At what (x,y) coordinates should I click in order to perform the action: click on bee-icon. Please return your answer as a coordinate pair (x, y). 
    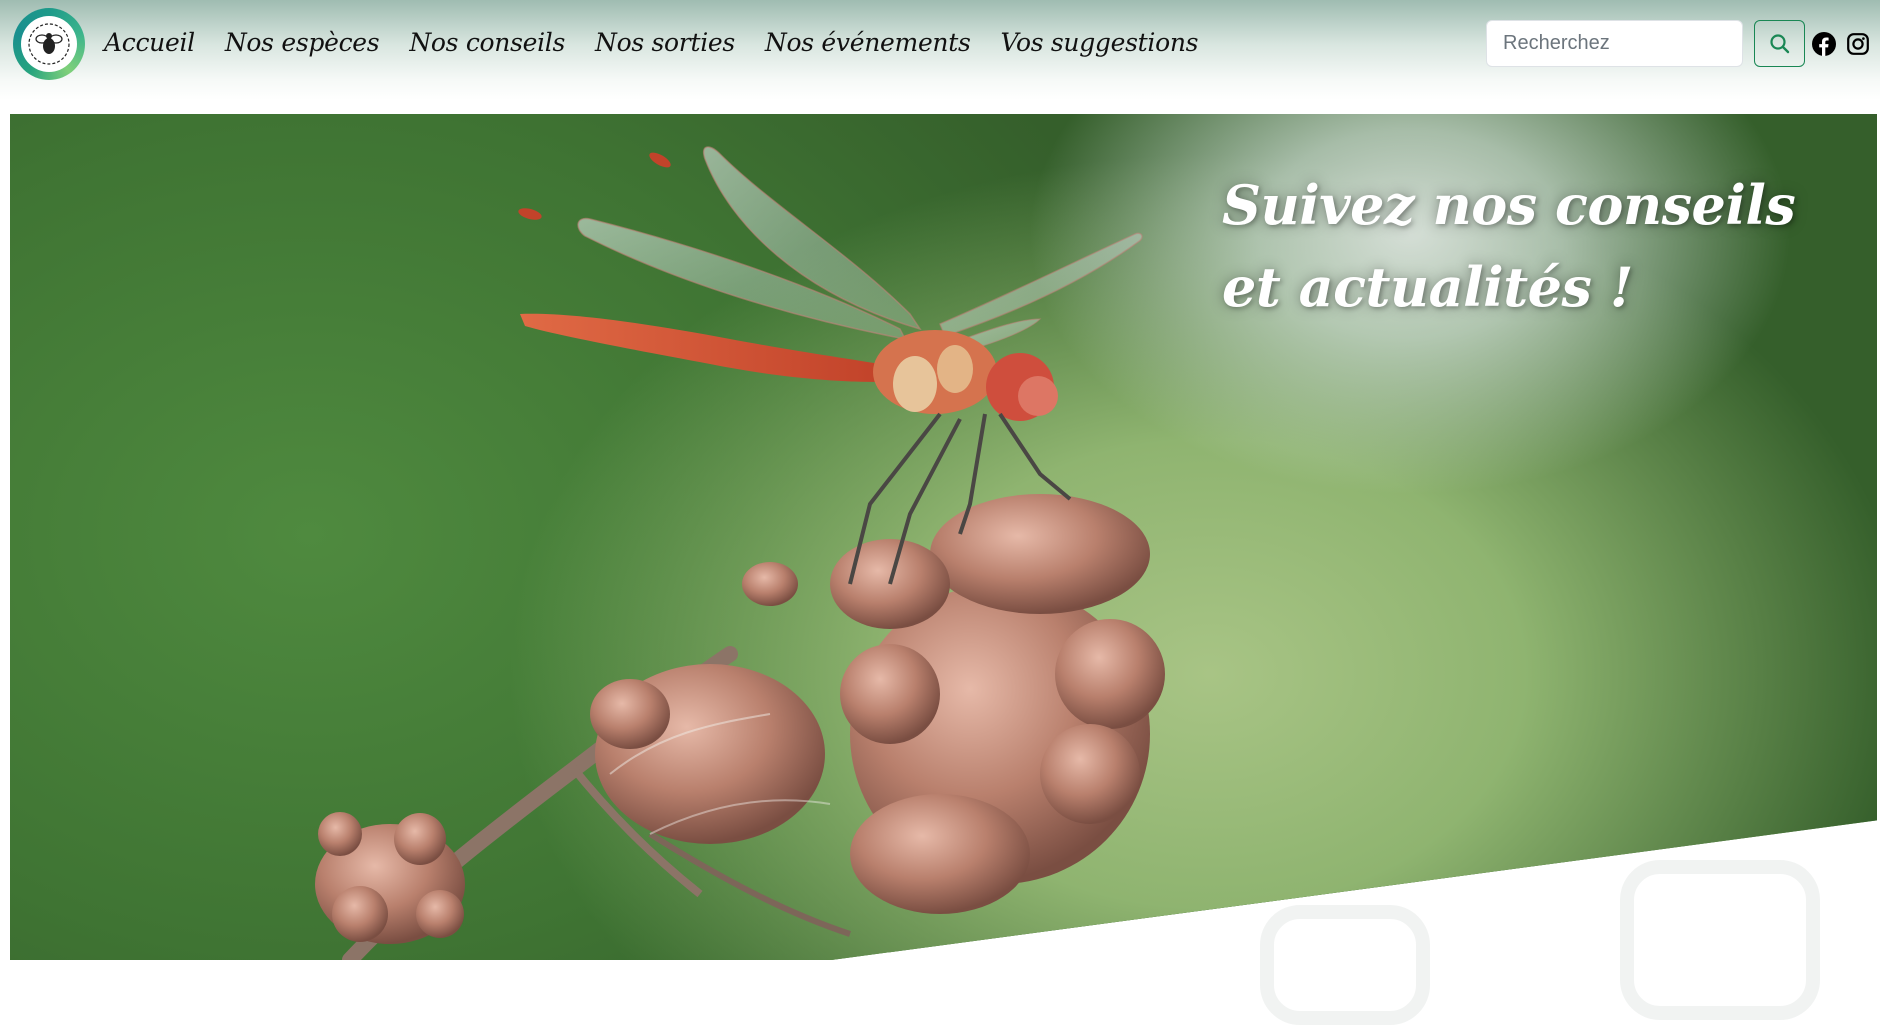
    Looking at the image, I should click on (49, 44).